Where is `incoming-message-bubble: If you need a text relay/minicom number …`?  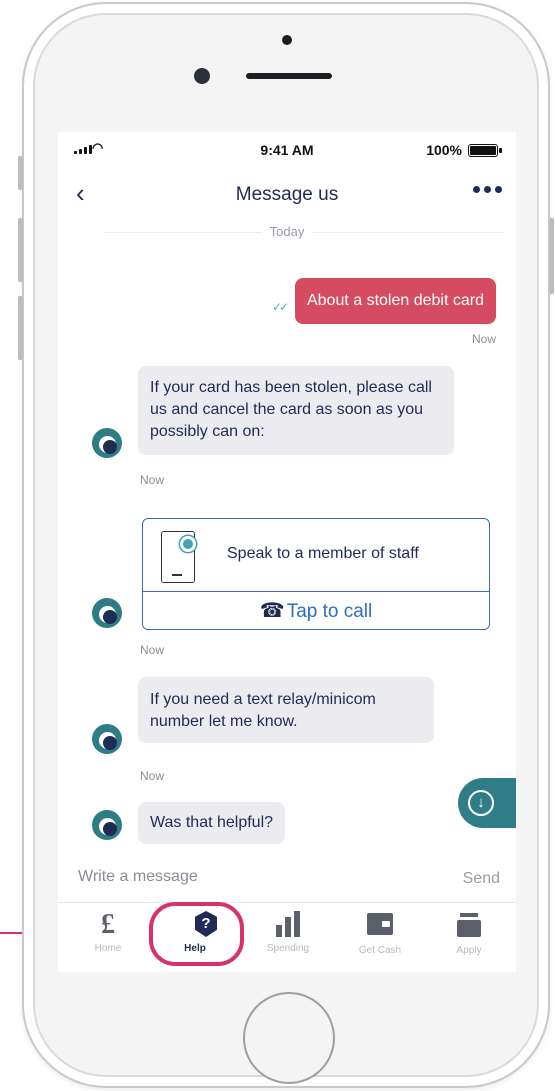 incoming-message-bubble: If you need a text relay/minicom number … is located at coordinates (286, 710).